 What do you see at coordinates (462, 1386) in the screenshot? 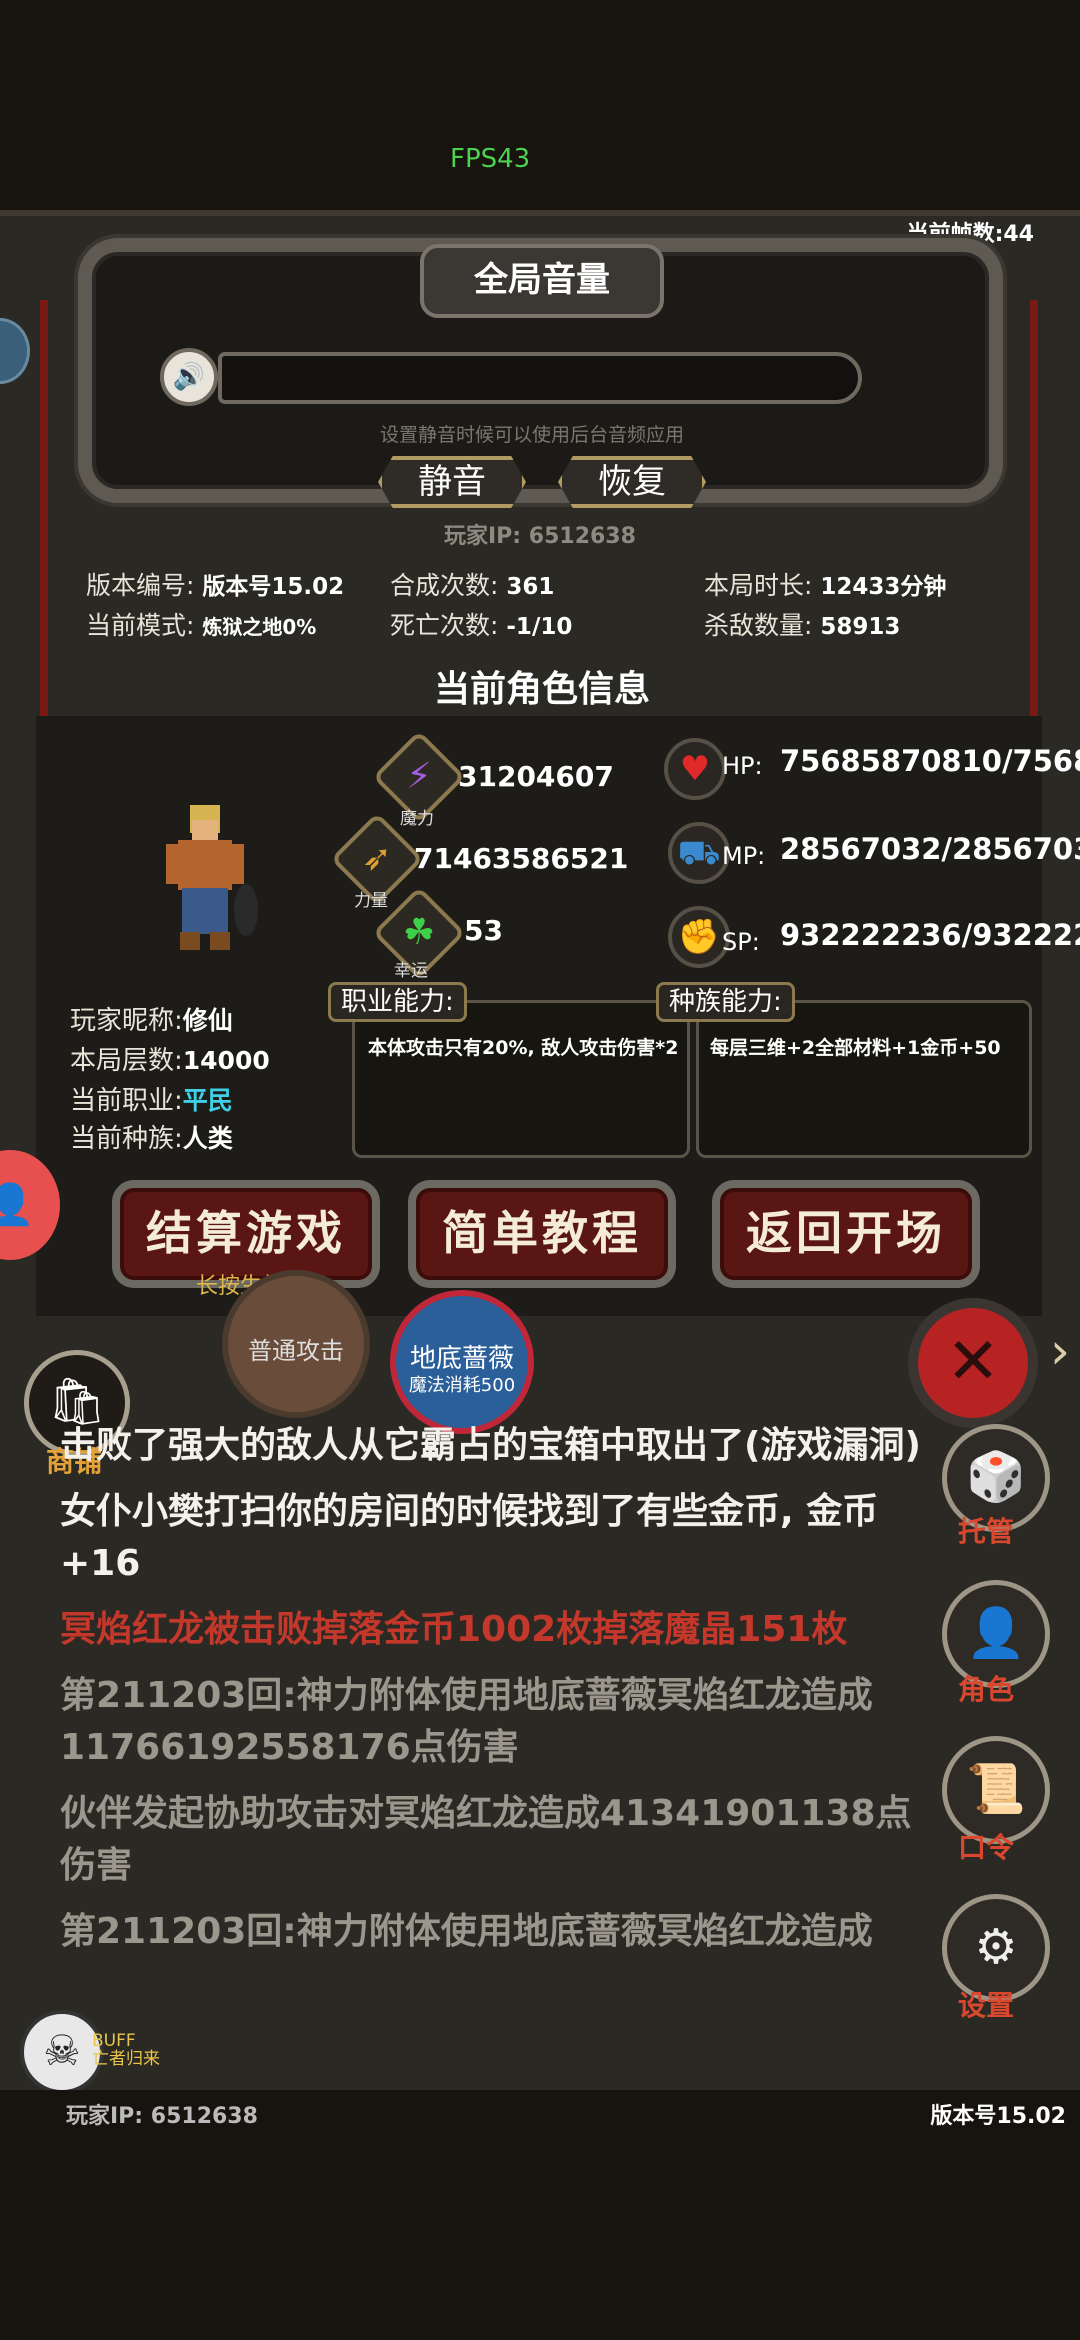
I see `rose-skill-cost: 魔法消耗500` at bounding box center [462, 1386].